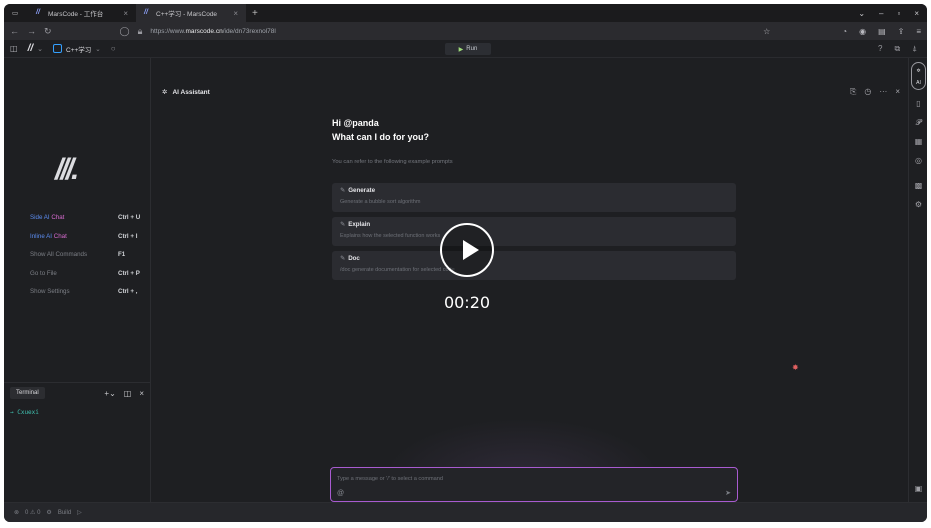  Describe the element at coordinates (122, 254) in the screenshot. I see `shortcut-keys: F1` at that location.